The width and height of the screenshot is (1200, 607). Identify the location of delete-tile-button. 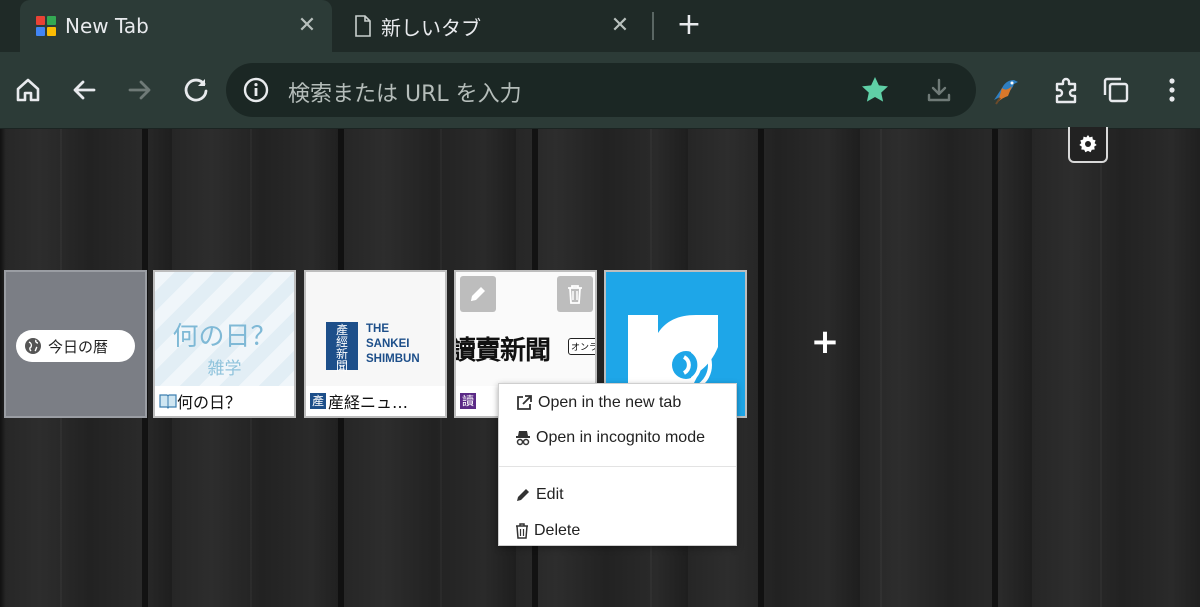
(575, 294).